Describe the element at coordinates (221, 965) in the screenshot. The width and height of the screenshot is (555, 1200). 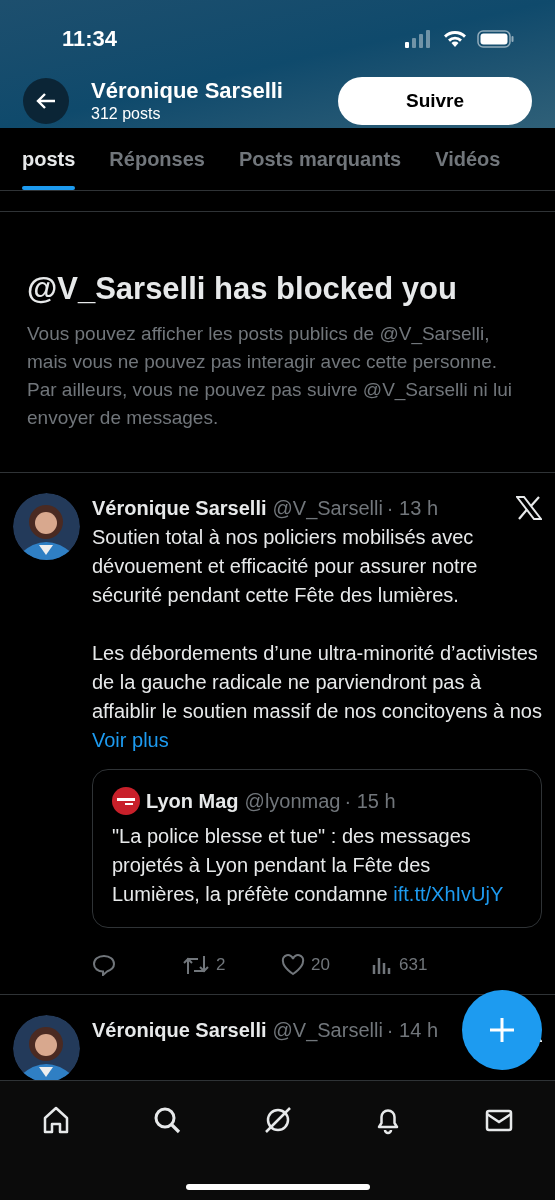
I see `action-count: 2` at that location.